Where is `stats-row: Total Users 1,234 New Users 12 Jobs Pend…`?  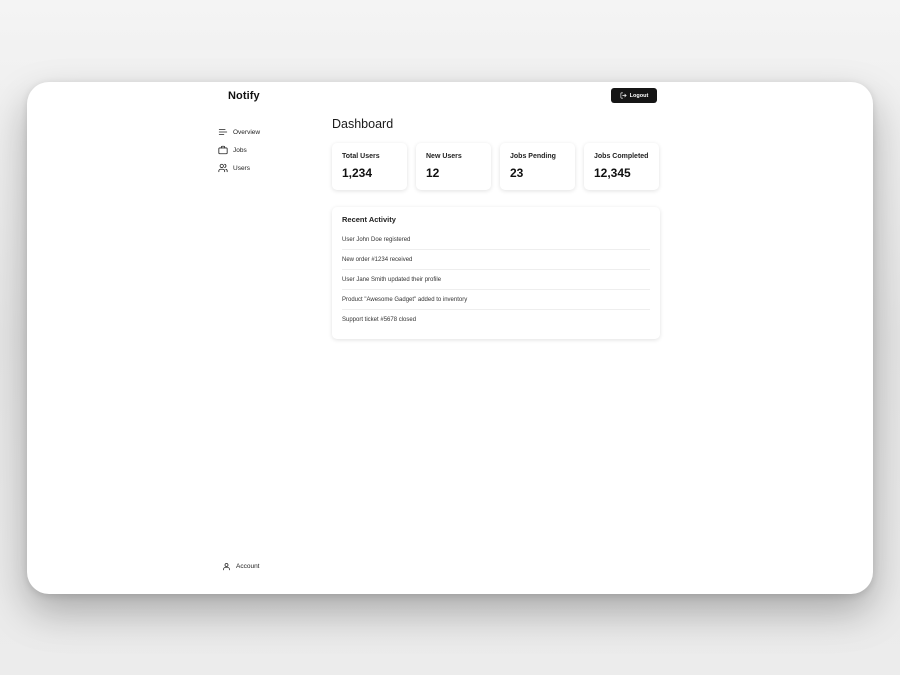
stats-row: Total Users 1,234 New Users 12 Jobs Pend… is located at coordinates (495, 166).